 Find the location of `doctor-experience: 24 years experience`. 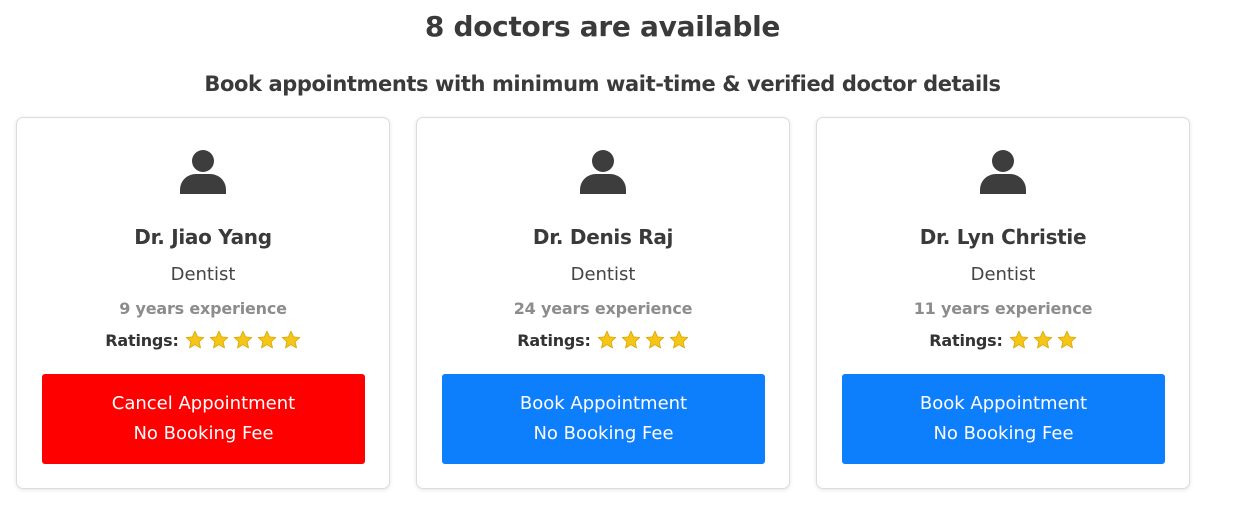

doctor-experience: 24 years experience is located at coordinates (603, 308).